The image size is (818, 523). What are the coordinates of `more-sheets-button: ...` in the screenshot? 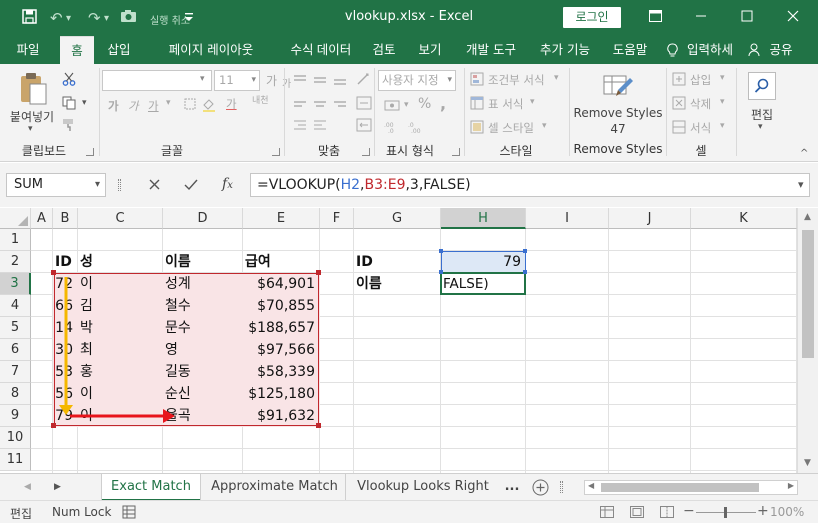 It's located at (512, 487).